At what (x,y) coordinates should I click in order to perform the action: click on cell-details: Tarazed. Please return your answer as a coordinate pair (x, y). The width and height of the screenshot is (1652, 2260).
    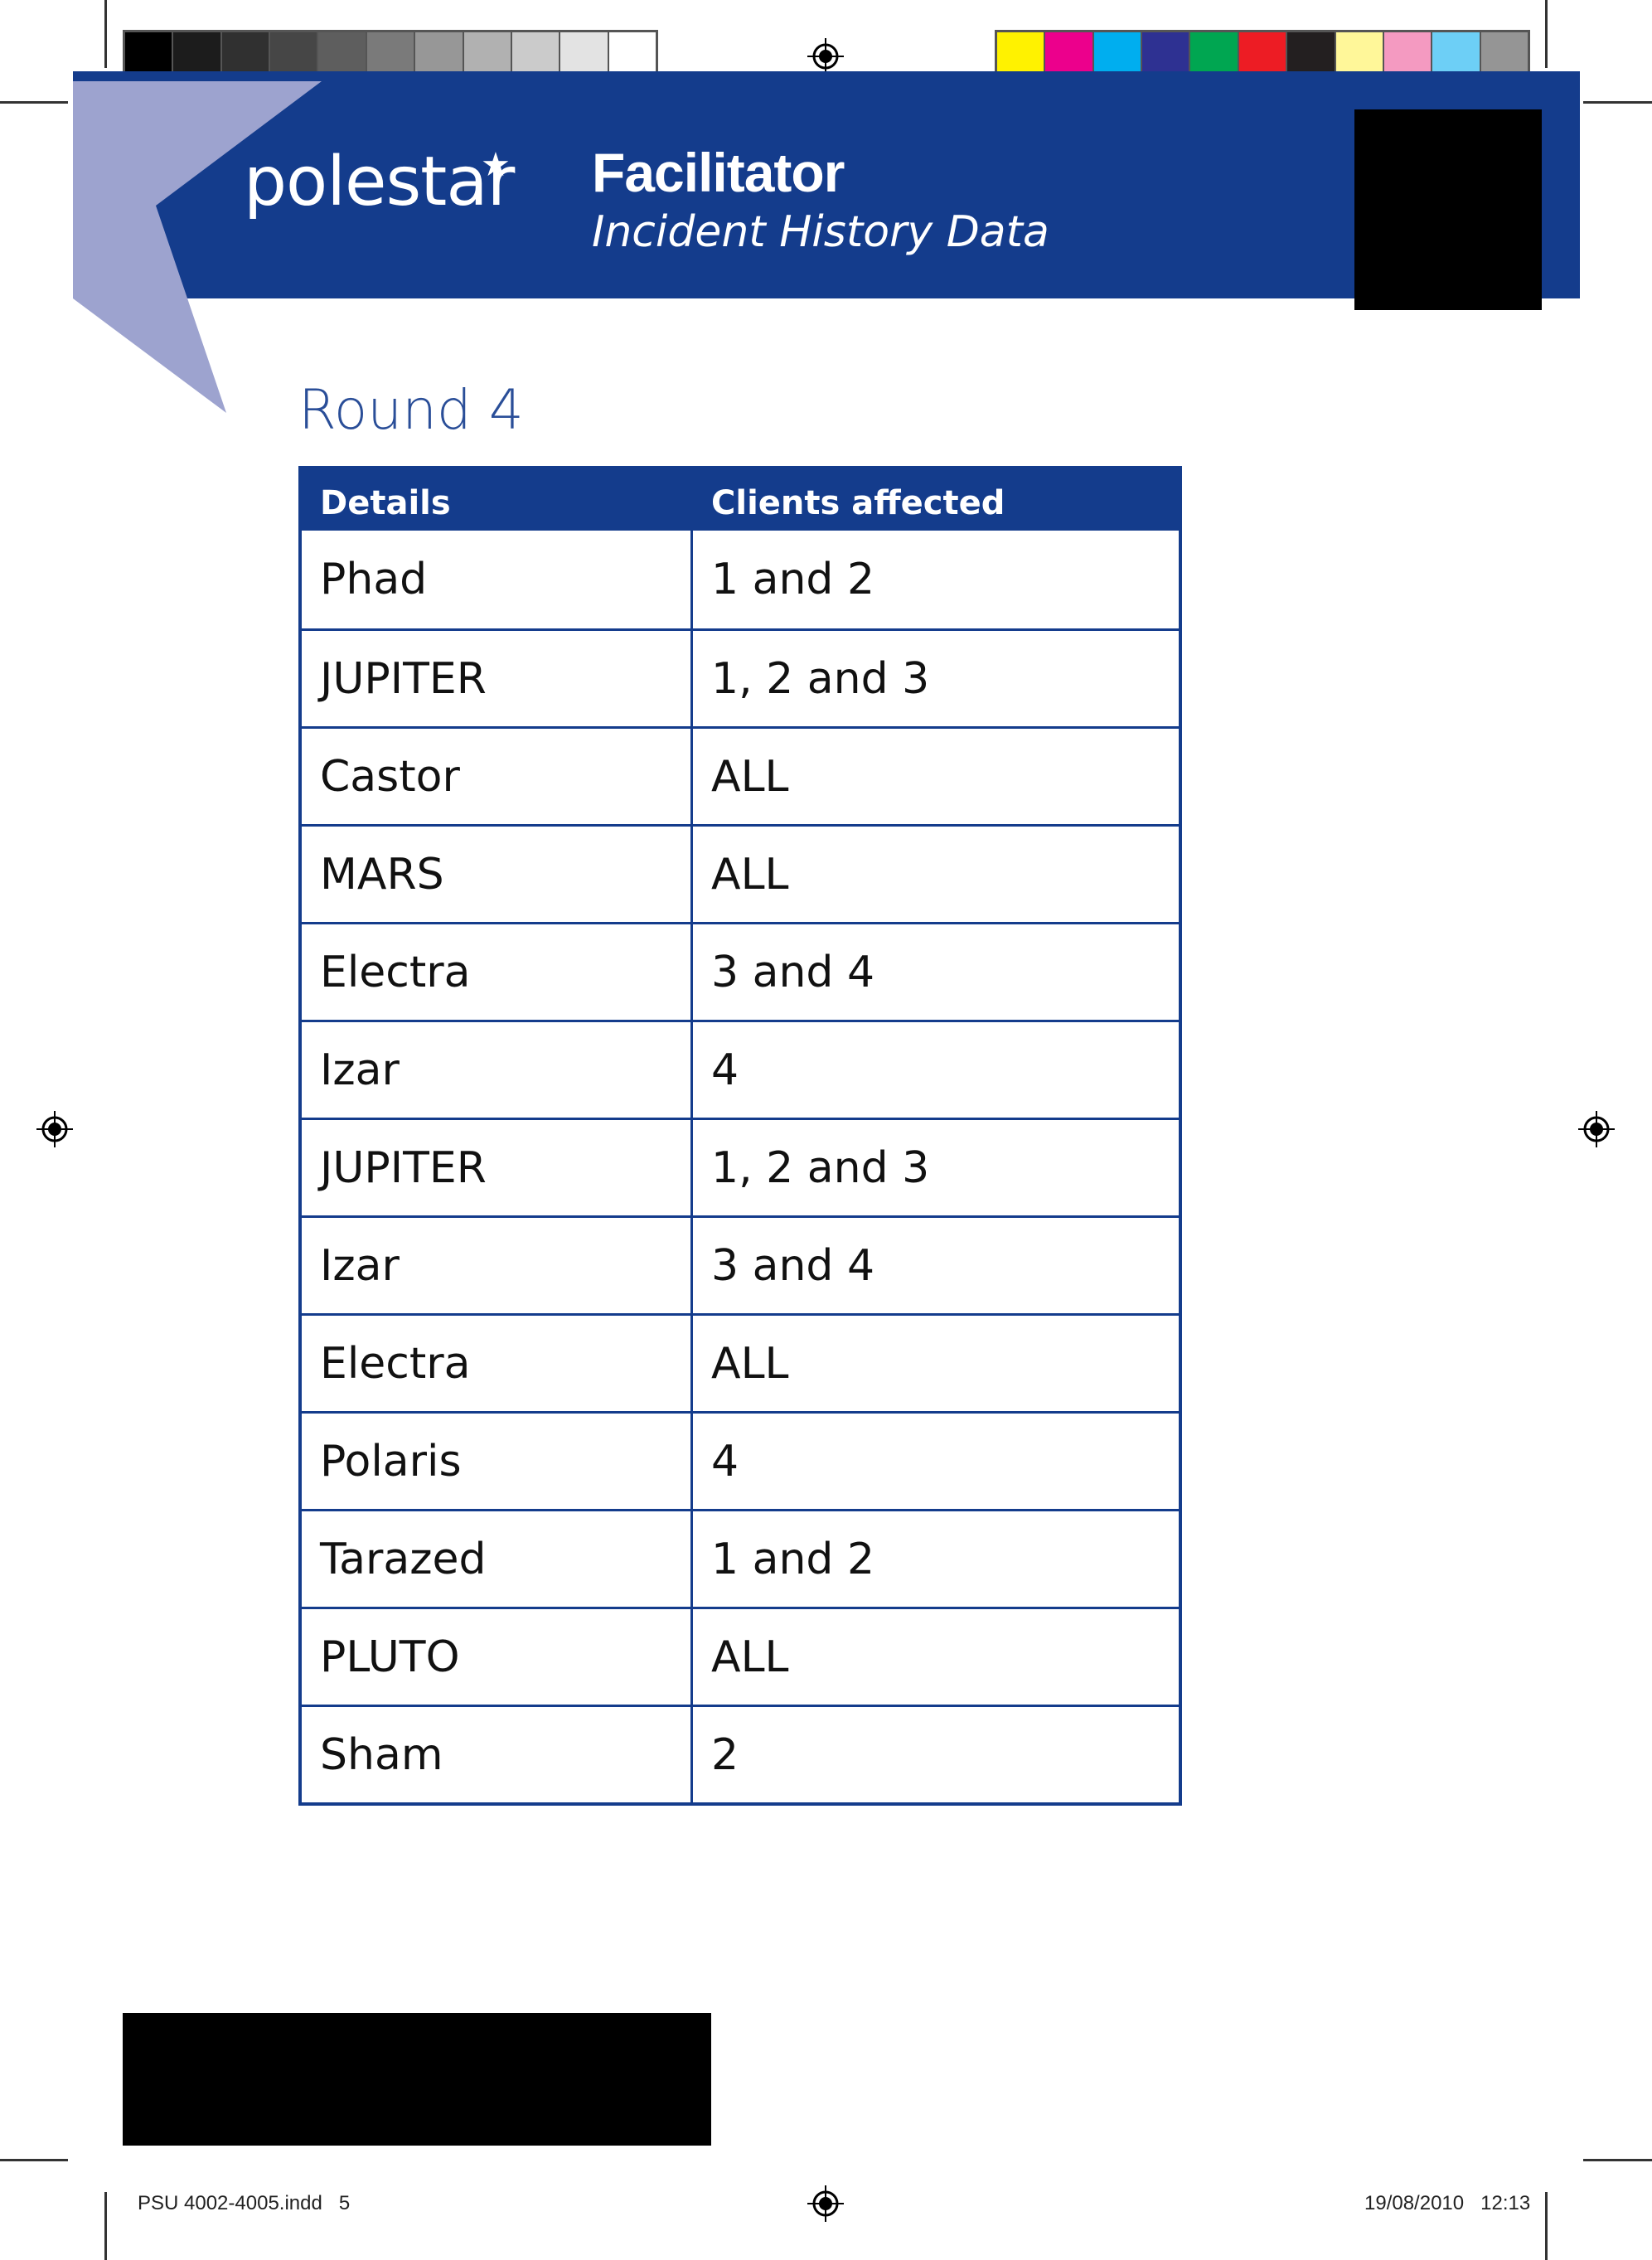
    Looking at the image, I should click on (498, 1559).